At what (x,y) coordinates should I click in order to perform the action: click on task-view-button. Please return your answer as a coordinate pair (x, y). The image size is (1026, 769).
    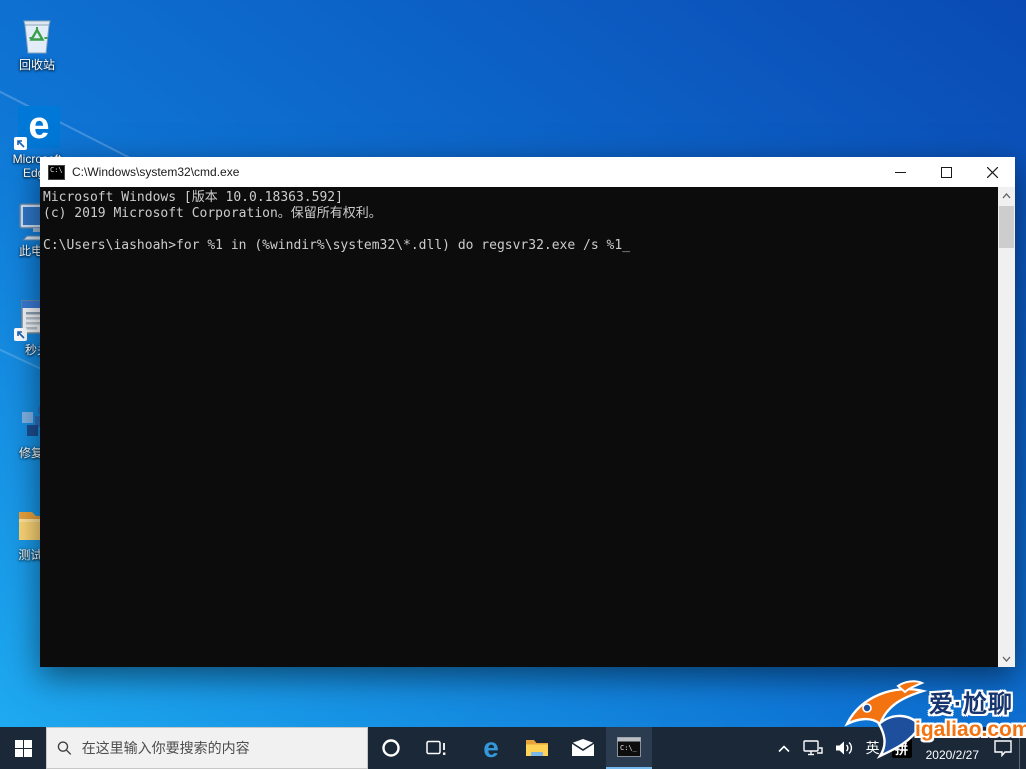
    Looking at the image, I should click on (437, 748).